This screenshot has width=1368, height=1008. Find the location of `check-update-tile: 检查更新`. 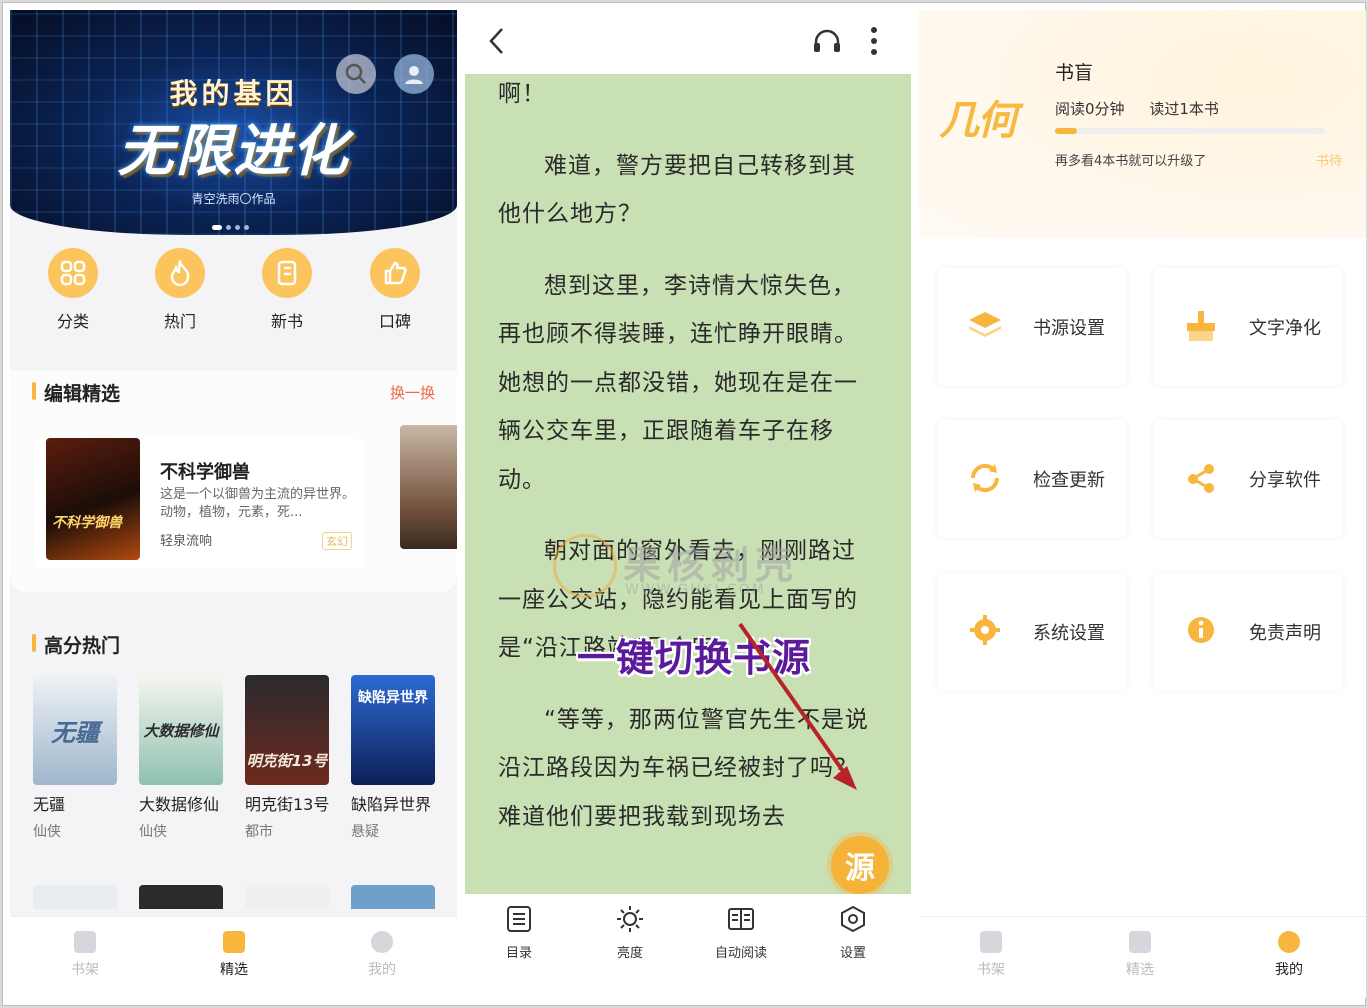

check-update-tile: 检查更新 is located at coordinates (1032, 479).